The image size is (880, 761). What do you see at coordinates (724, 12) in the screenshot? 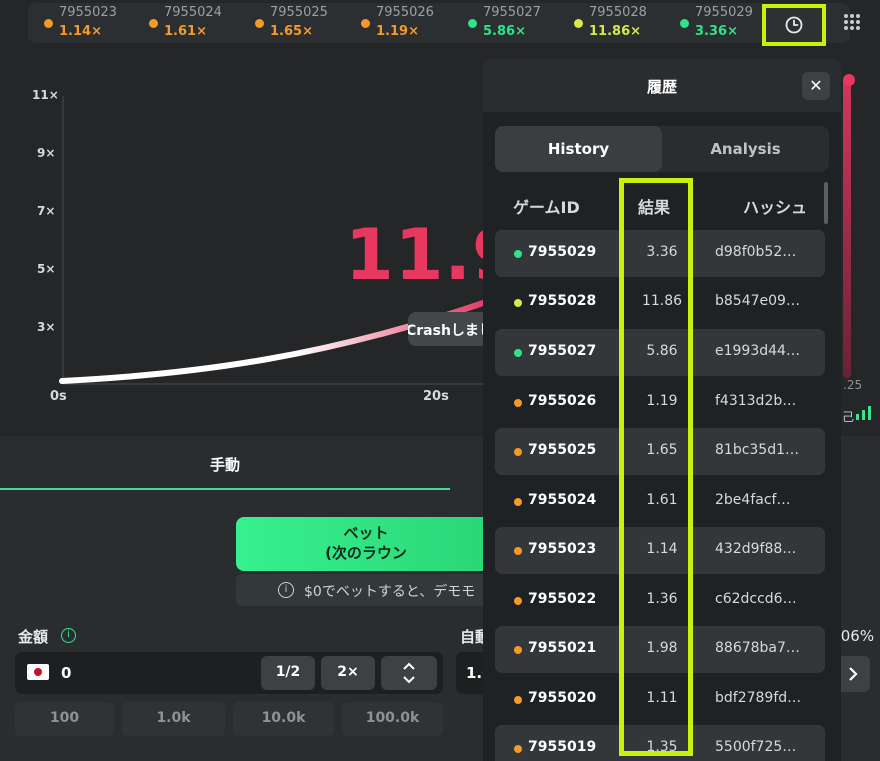
I see `recent-result-id: 7955029` at bounding box center [724, 12].